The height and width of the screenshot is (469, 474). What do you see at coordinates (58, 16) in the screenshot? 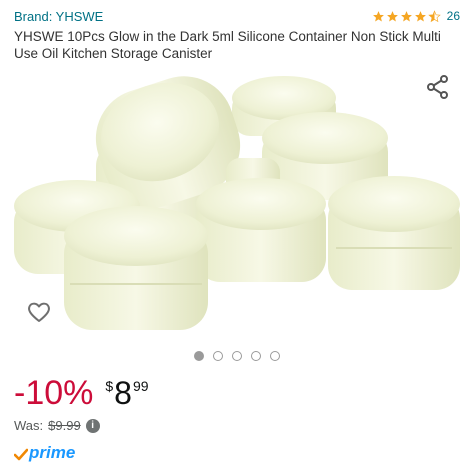
I see `brand-link: Brand: YHSWE` at bounding box center [58, 16].